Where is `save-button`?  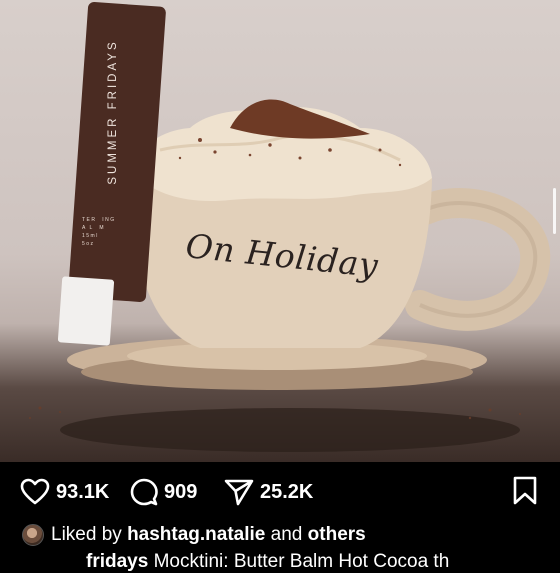
save-button is located at coordinates (525, 493).